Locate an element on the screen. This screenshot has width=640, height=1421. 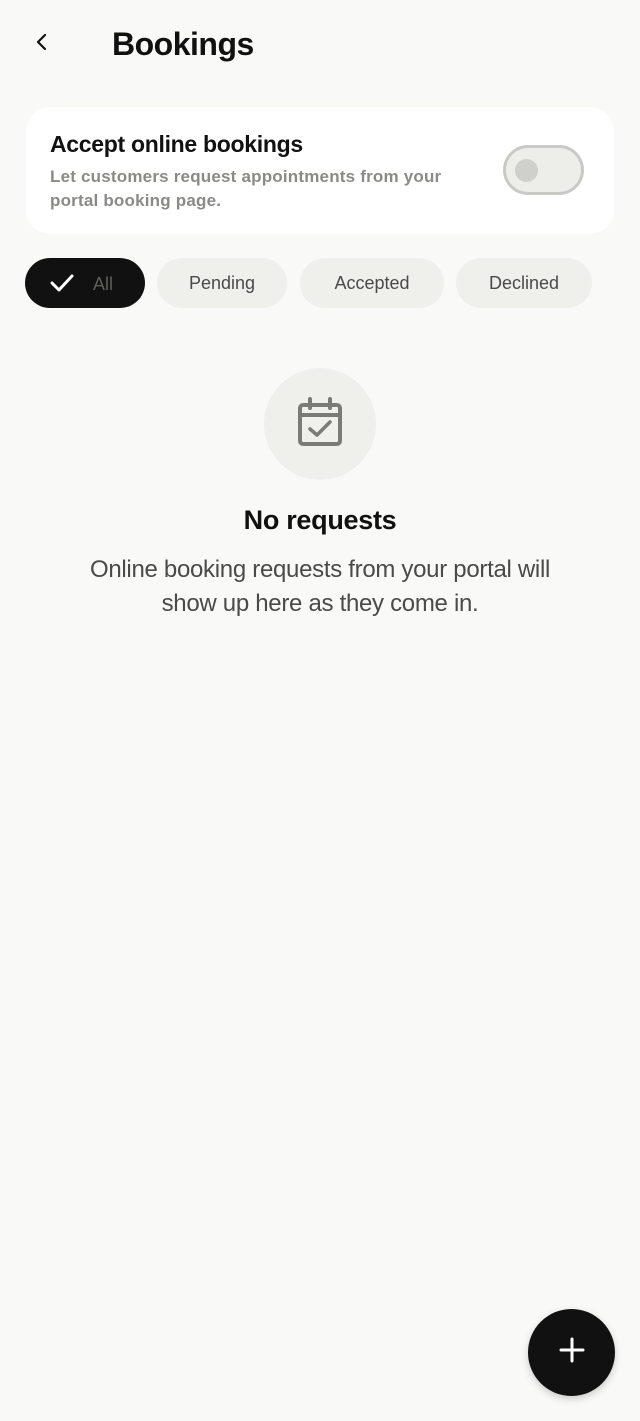
filter-chip-pending: Pending is located at coordinates (222, 283).